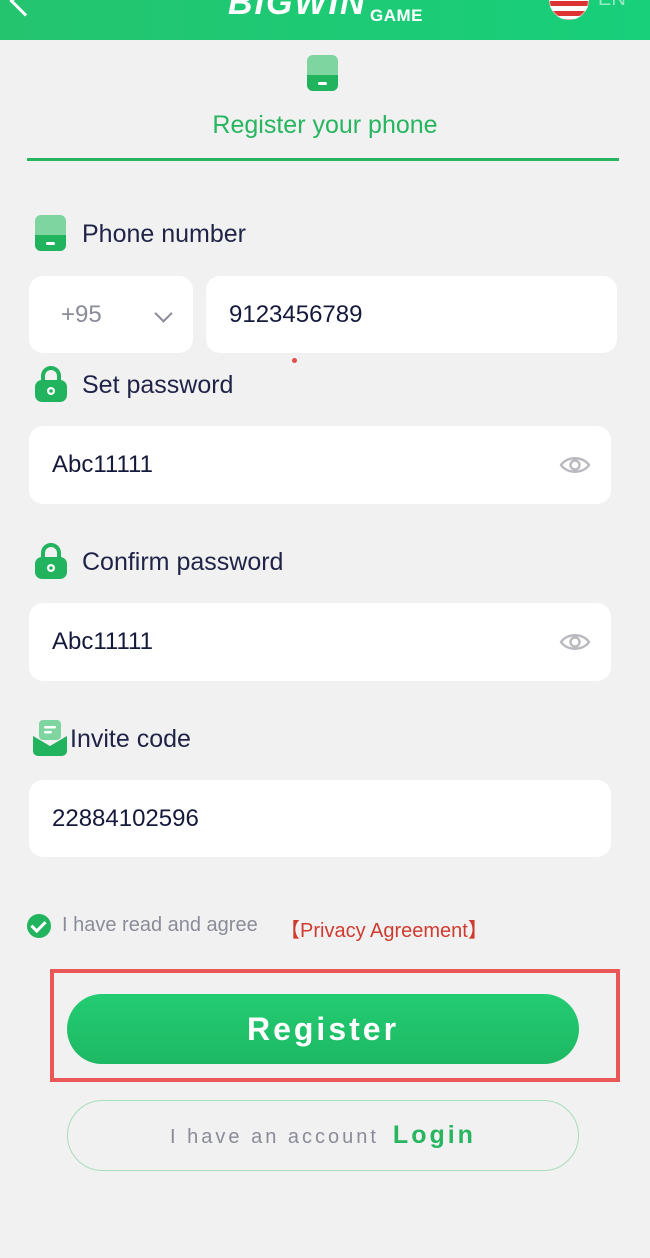 The height and width of the screenshot is (1258, 650). What do you see at coordinates (320, 818) in the screenshot?
I see `invite-code-input: 22884102596` at bounding box center [320, 818].